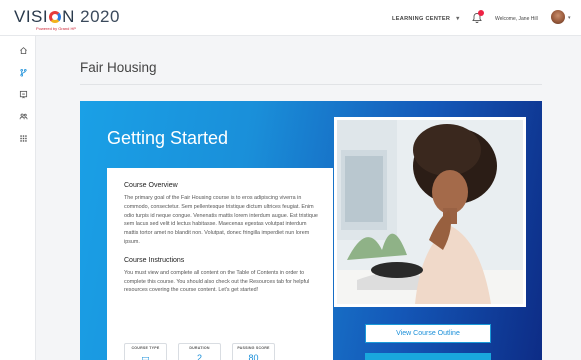  I want to click on stat-passing-score: PASSING SCORE 80, so click(253, 351).